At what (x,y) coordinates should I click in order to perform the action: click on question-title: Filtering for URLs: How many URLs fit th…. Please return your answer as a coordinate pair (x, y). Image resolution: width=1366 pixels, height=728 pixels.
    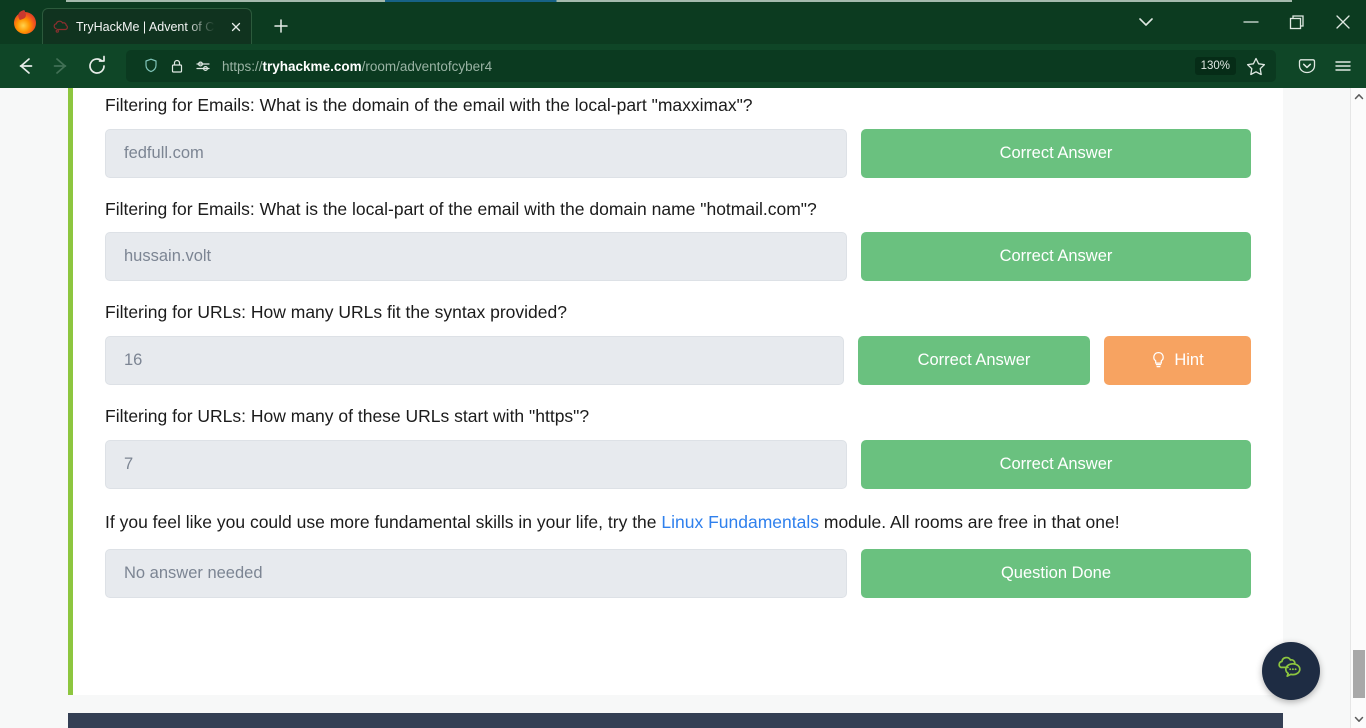
    Looking at the image, I should click on (336, 312).